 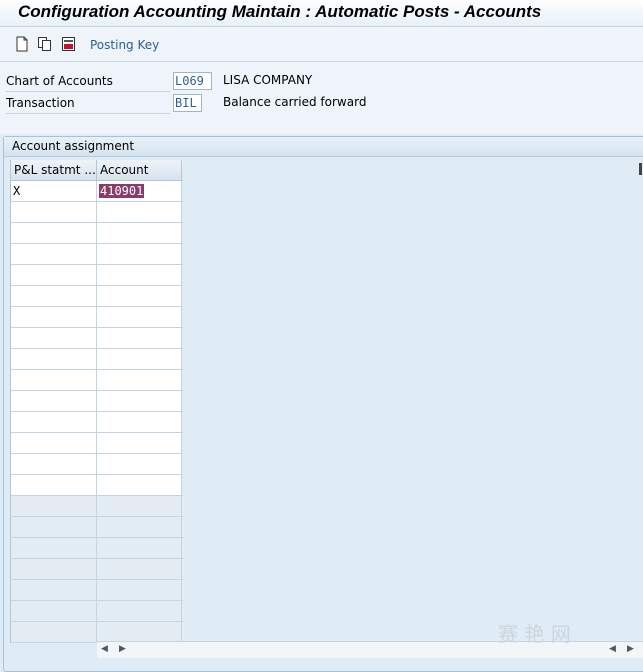 What do you see at coordinates (54, 191) in the screenshot?
I see `pl-statement-cell: X` at bounding box center [54, 191].